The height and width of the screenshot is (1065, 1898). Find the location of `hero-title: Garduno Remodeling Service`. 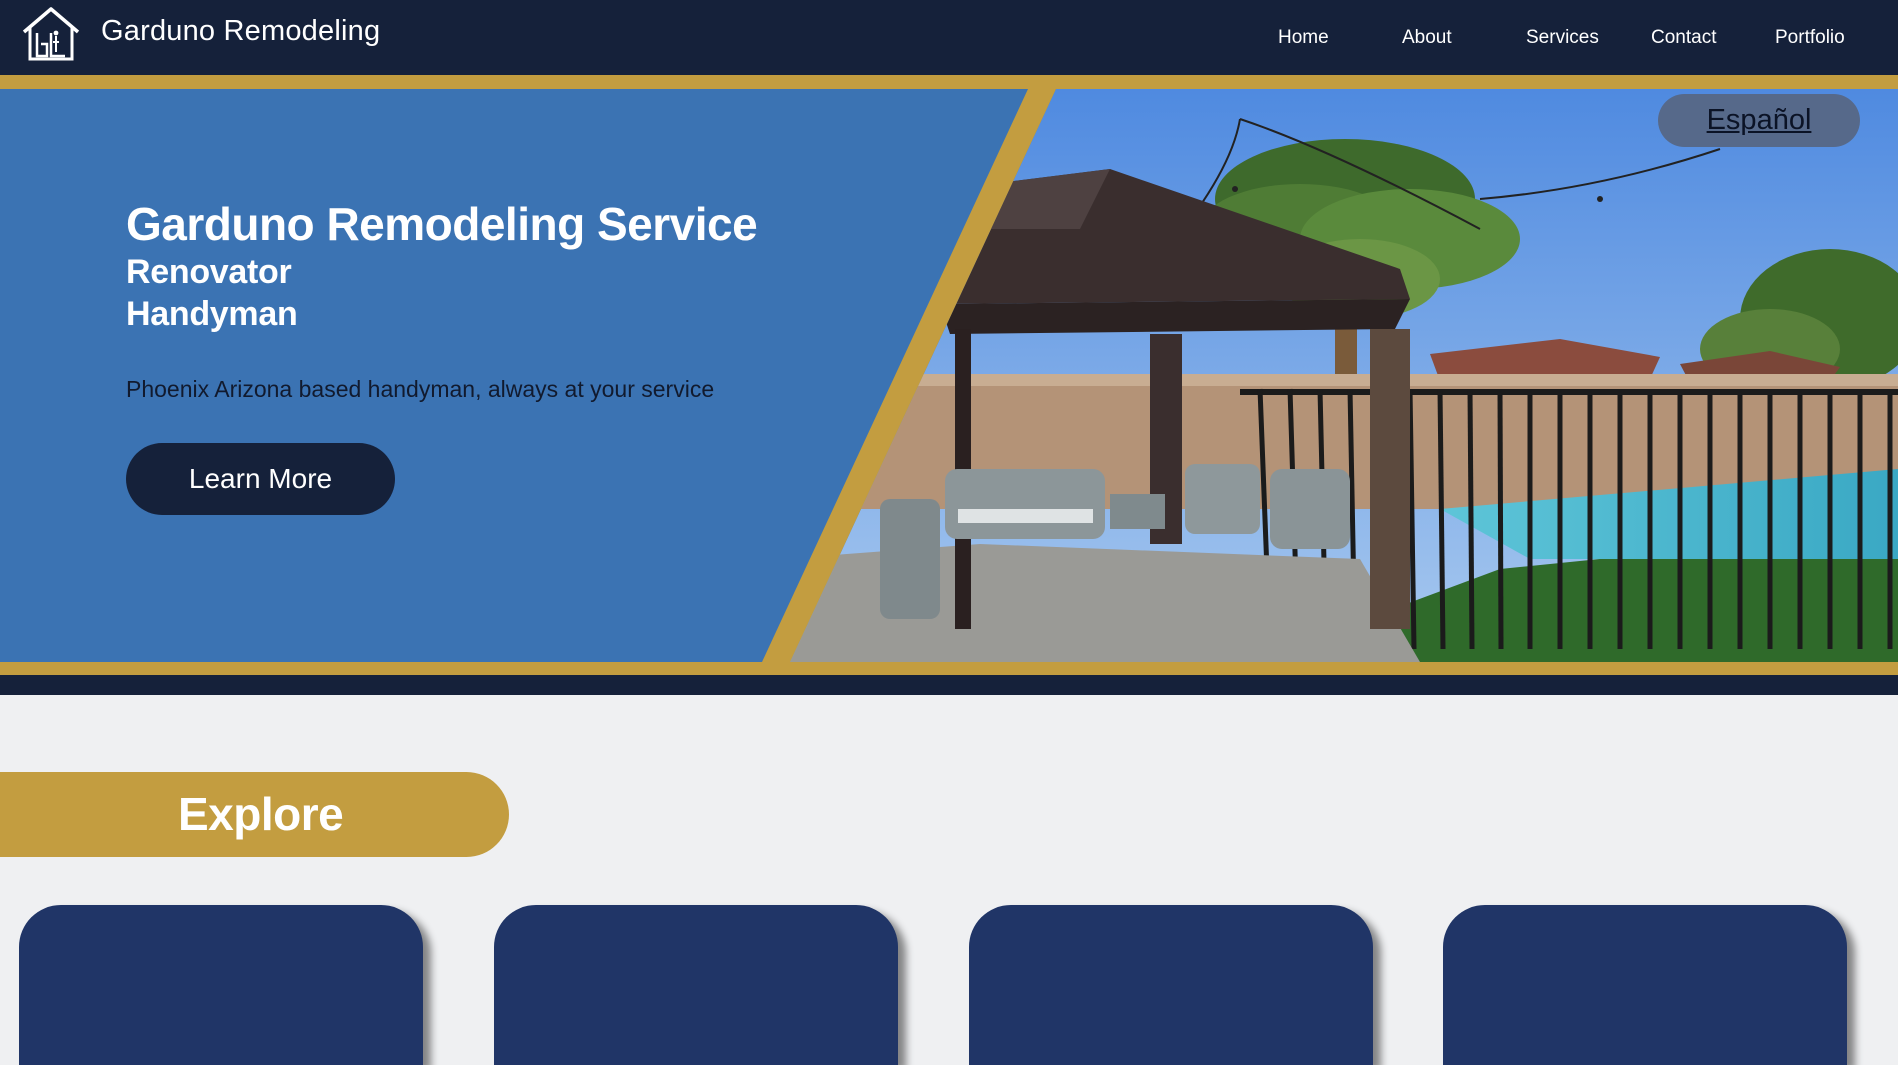

hero-title: Garduno Remodeling Service is located at coordinates (442, 224).